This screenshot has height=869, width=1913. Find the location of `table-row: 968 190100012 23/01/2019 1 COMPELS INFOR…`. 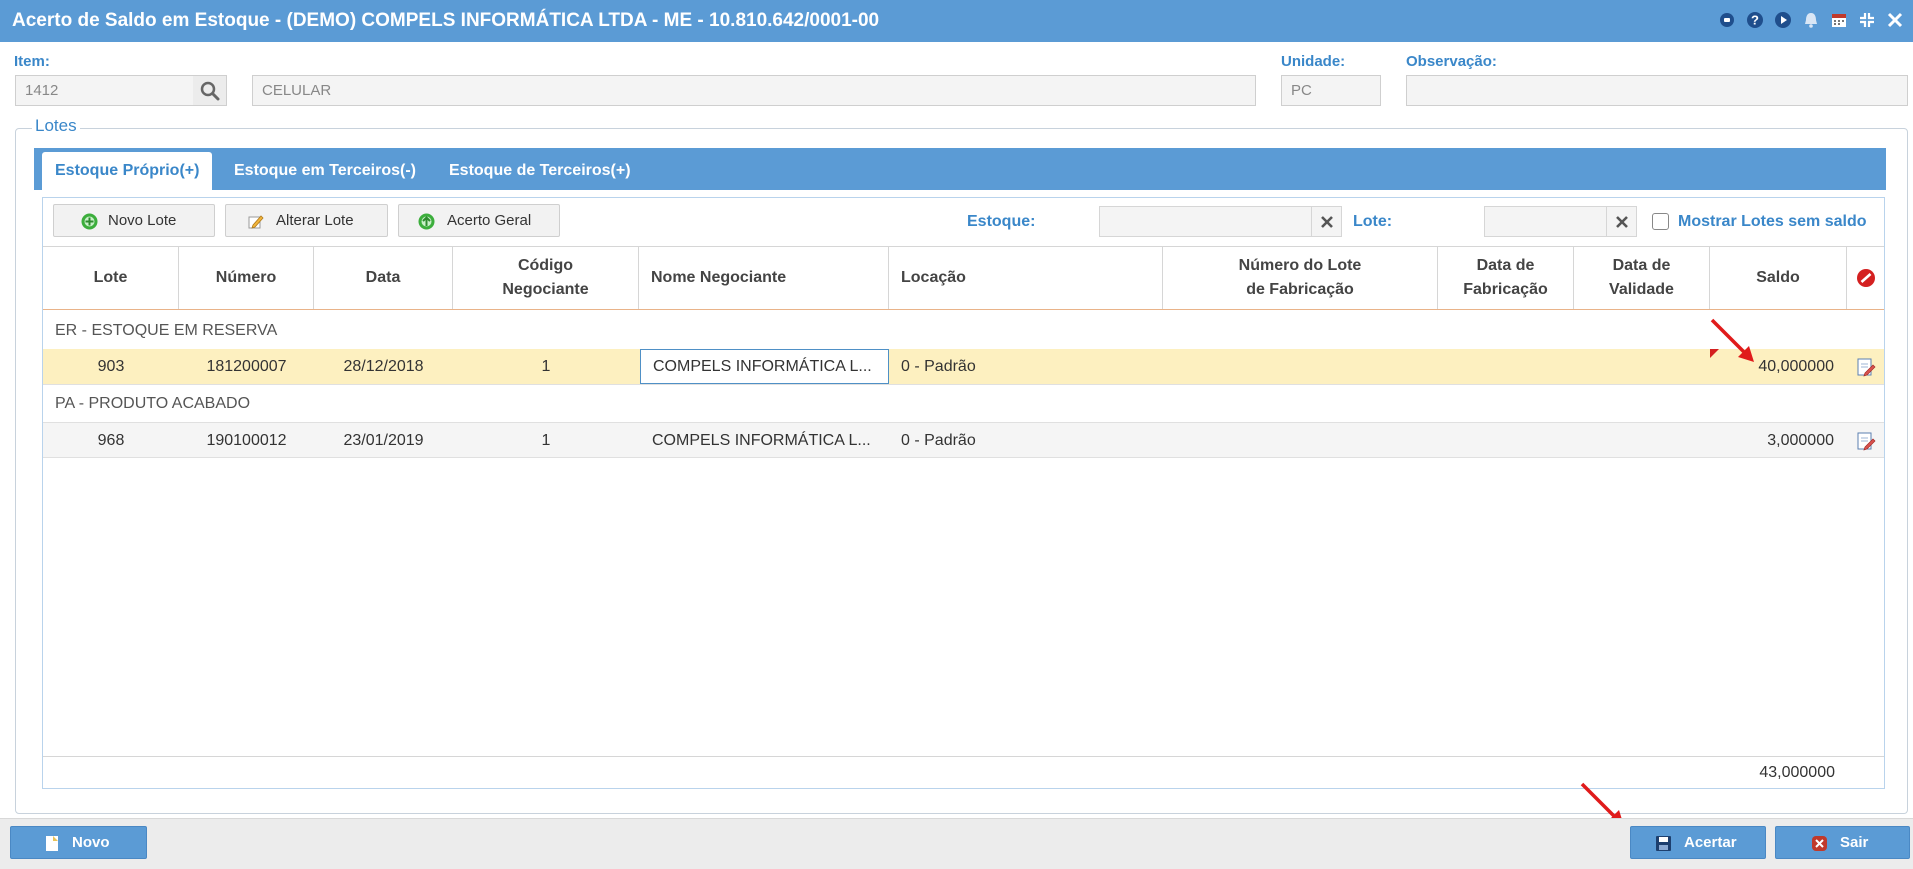

table-row: 968 190100012 23/01/2019 1 COMPELS INFOR… is located at coordinates (963, 440).